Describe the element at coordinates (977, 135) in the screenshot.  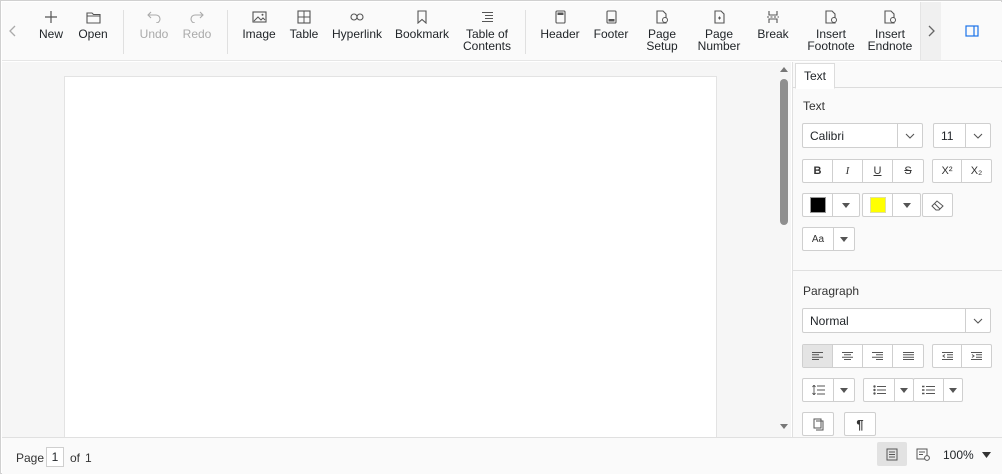
I see `chevron-down-icon` at that location.